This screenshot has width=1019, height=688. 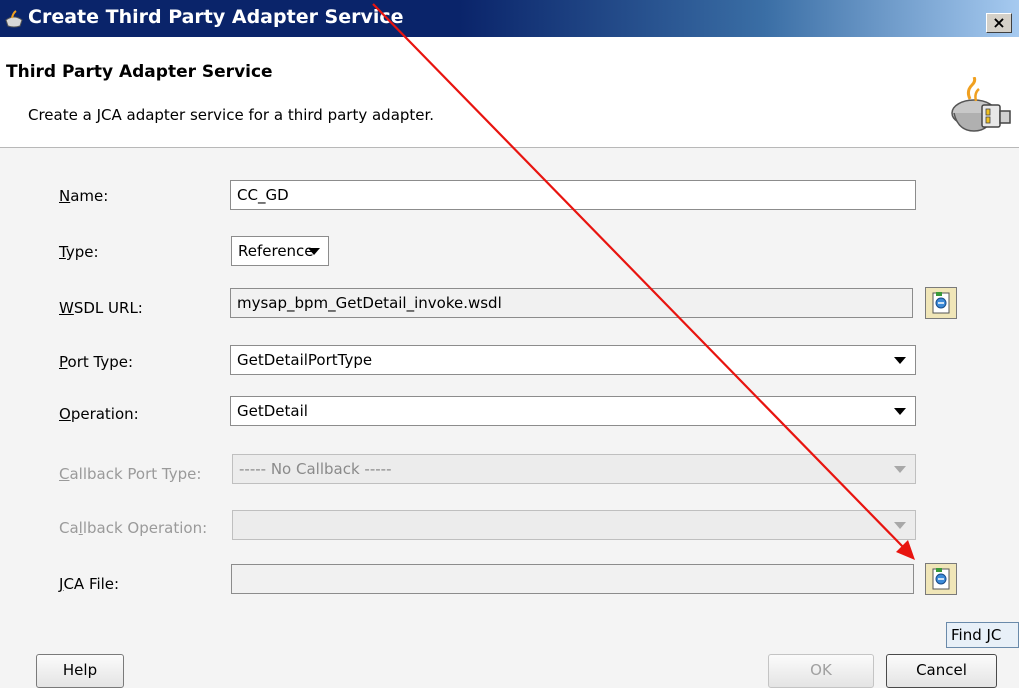 What do you see at coordinates (574, 525) in the screenshot?
I see `callback-operation-dropdown` at bounding box center [574, 525].